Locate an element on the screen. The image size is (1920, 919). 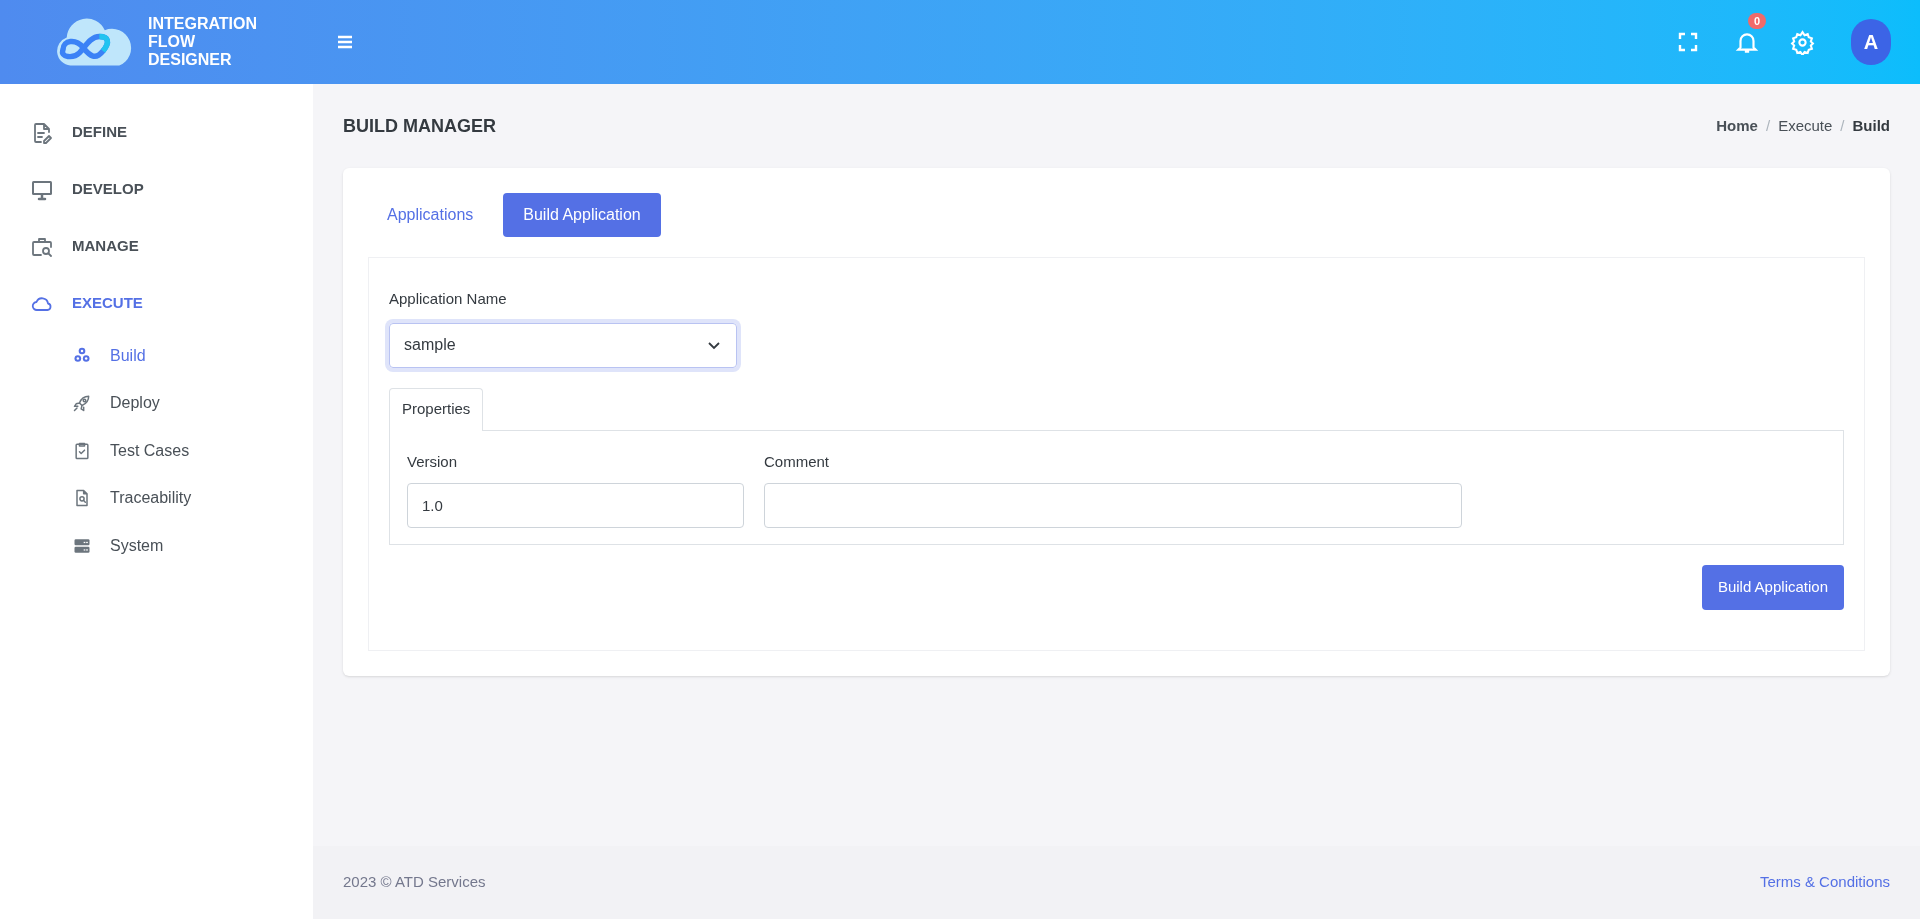
nav-subitem: Traceability is located at coordinates (156, 498).